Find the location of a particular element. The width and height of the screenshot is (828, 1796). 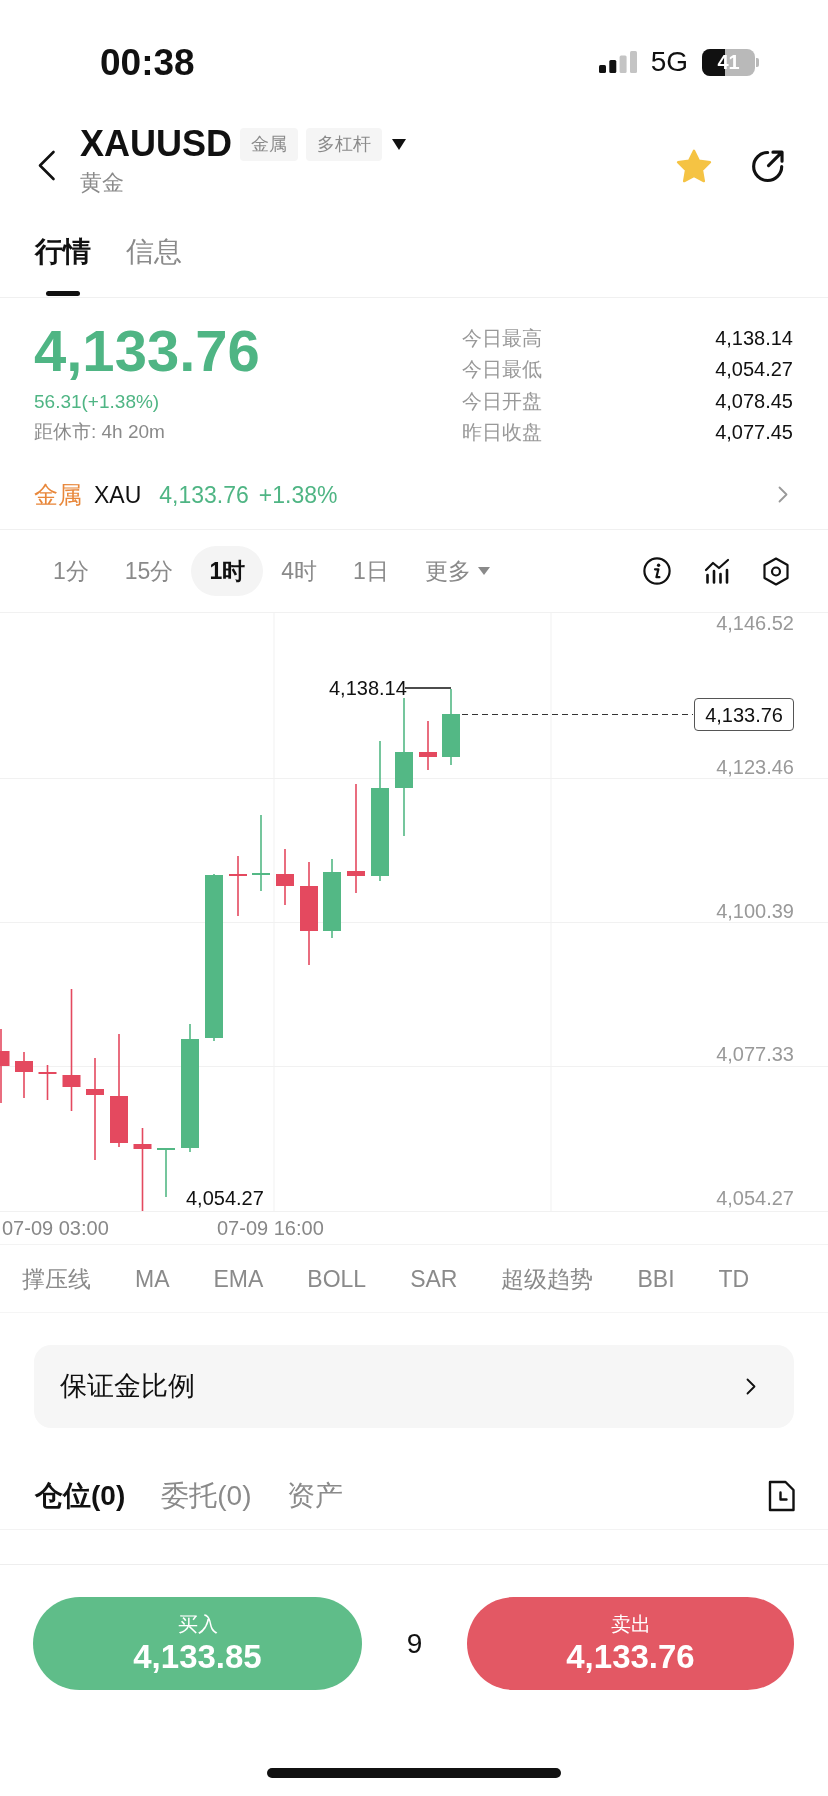

margin-ratio-button: 保证金比例 is located at coordinates (414, 1386).